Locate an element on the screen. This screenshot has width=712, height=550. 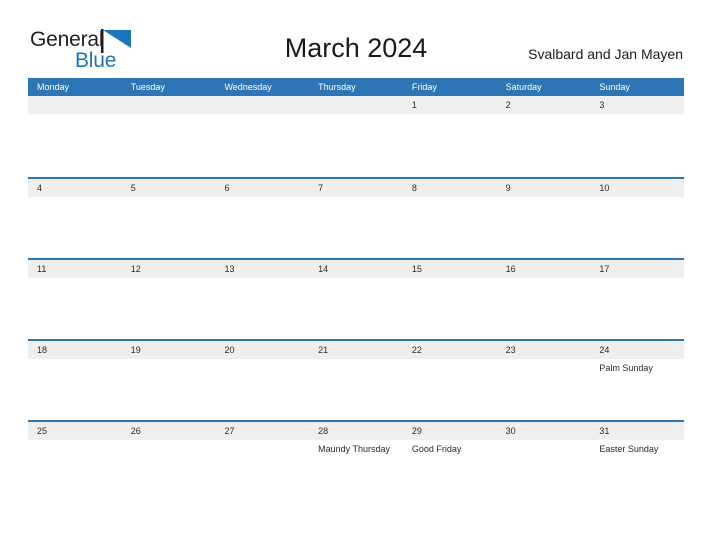
day-cell: 30 is located at coordinates (543, 461).